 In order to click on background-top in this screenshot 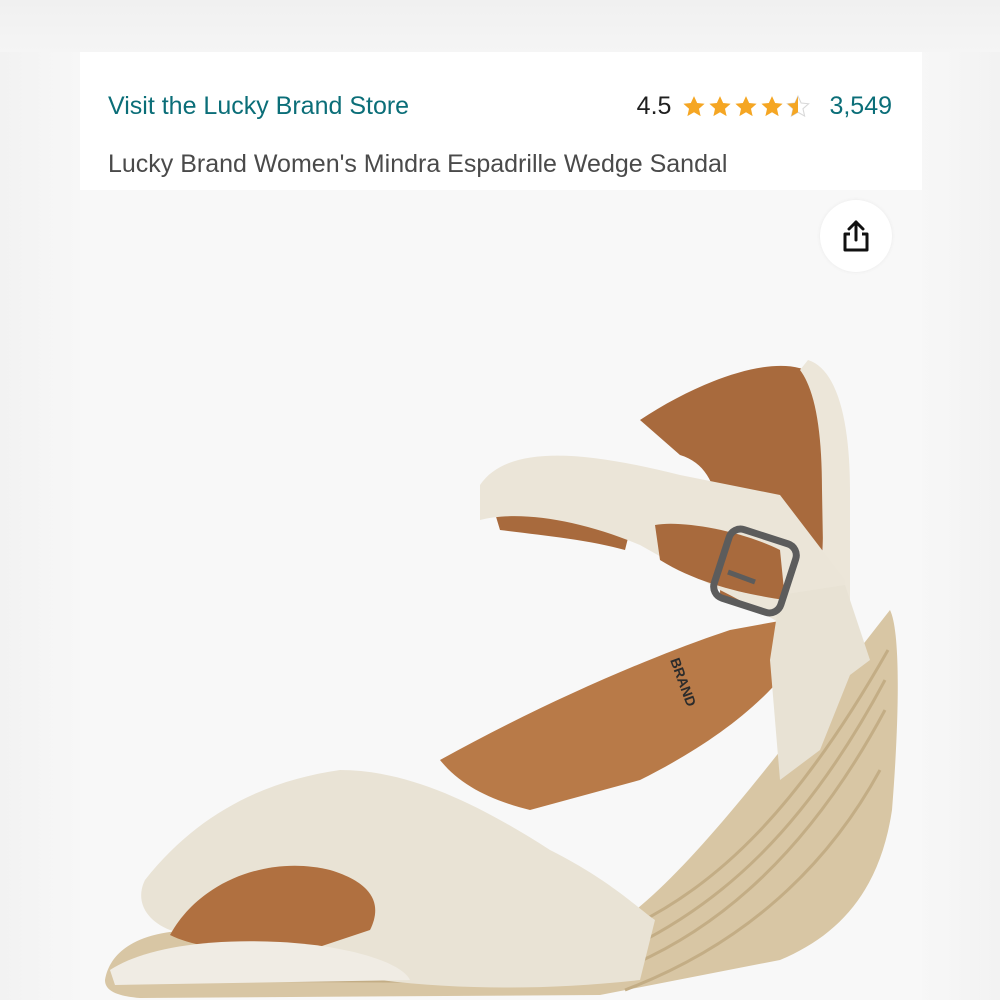, I will do `click(500, 26)`.